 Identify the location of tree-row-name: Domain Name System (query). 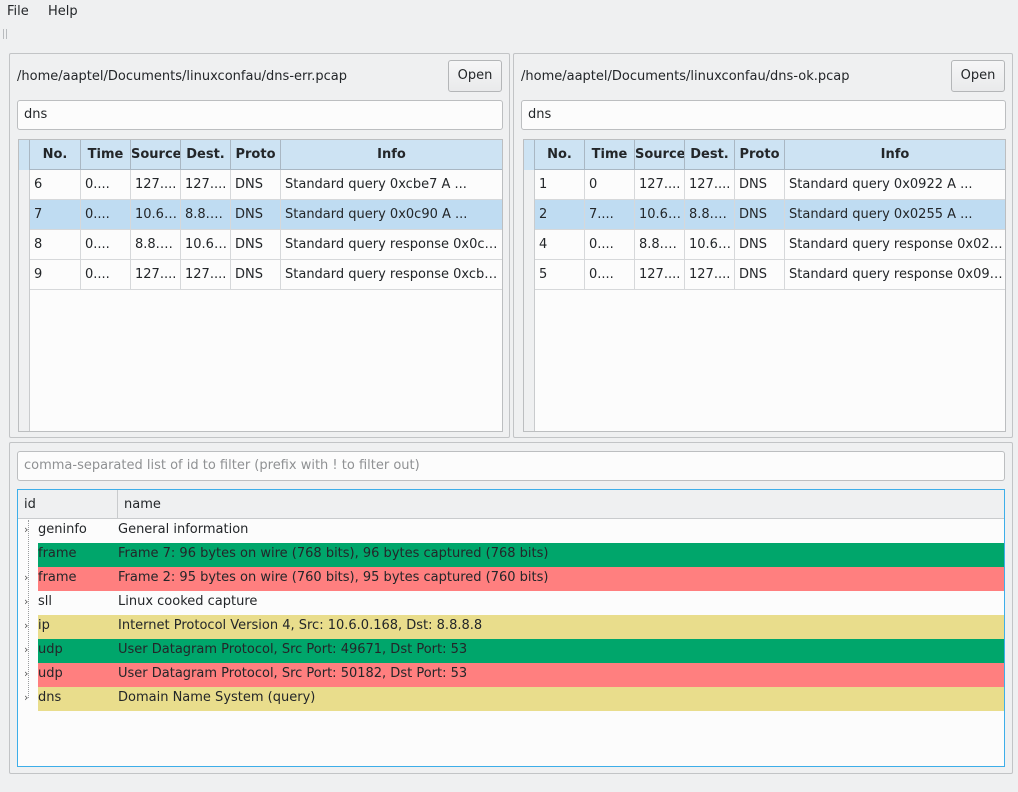
(217, 697).